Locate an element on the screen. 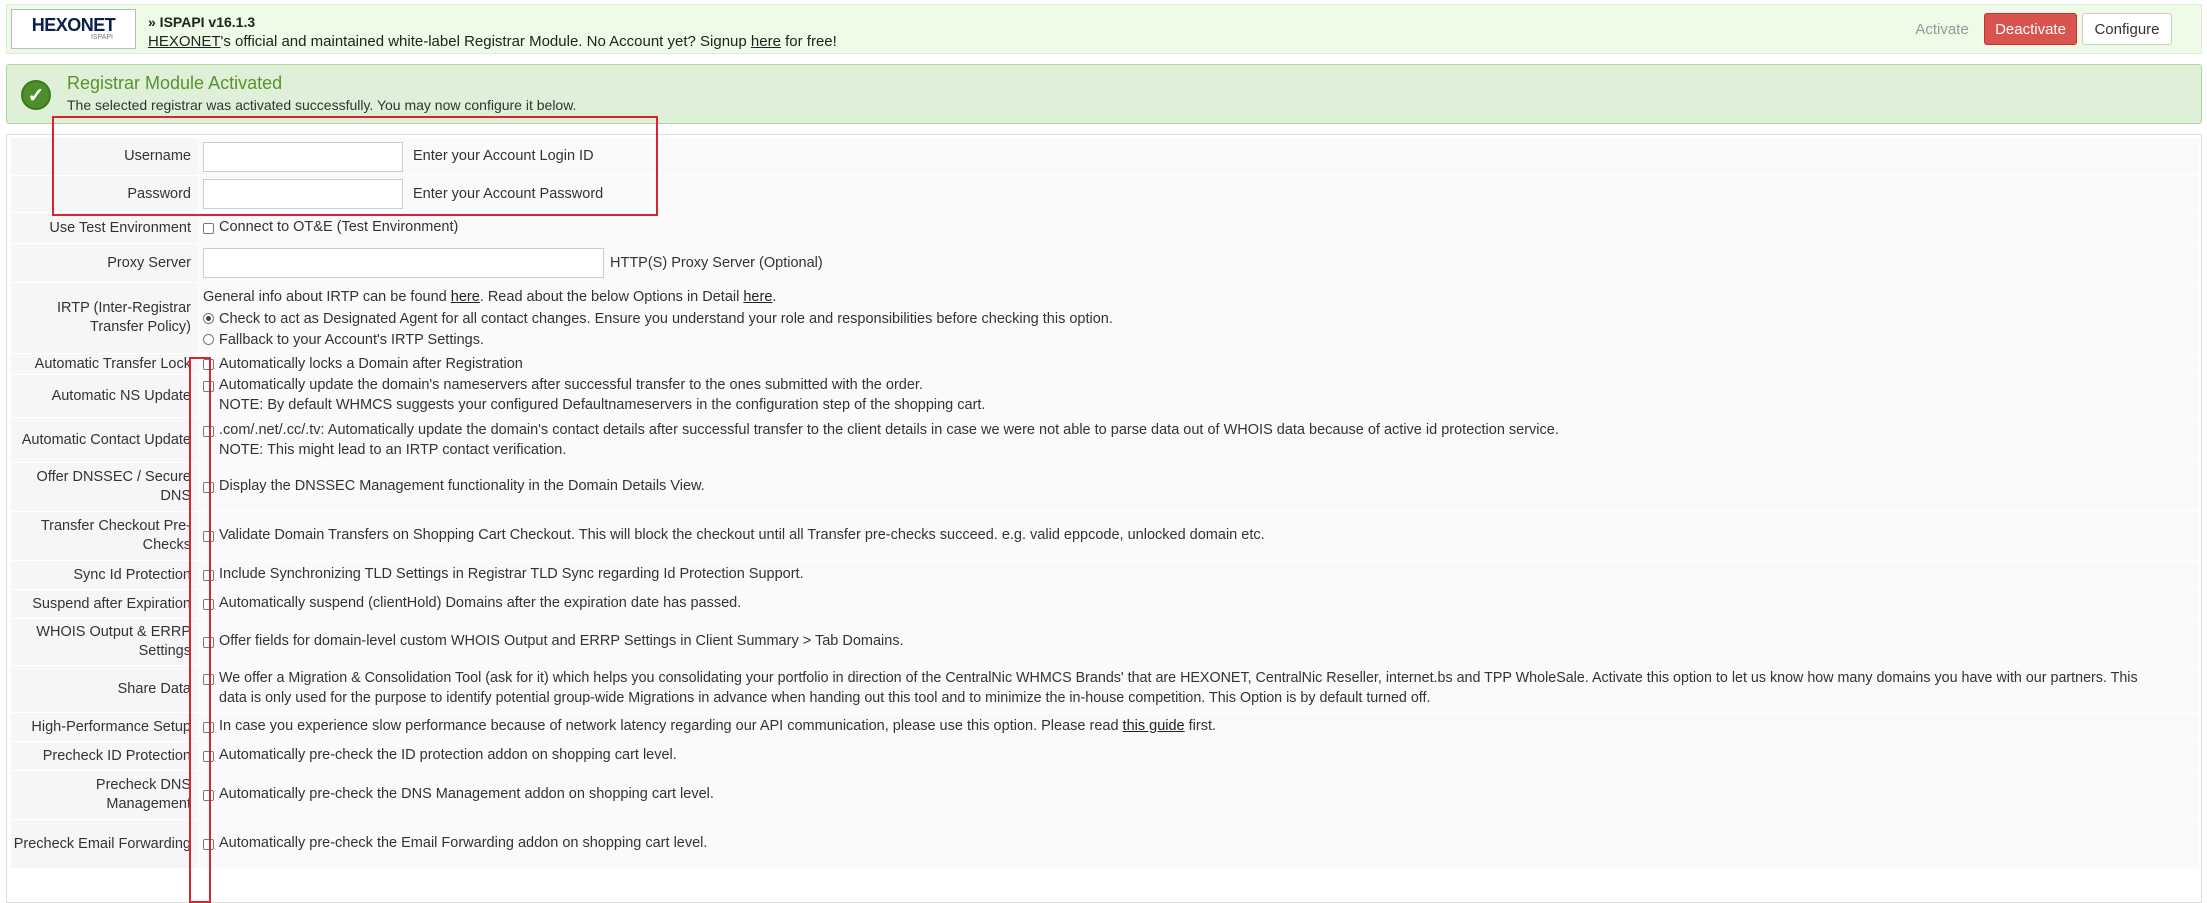 Image resolution: width=2207 pixels, height=903 pixels. guide-link: this guide is located at coordinates (1154, 726).